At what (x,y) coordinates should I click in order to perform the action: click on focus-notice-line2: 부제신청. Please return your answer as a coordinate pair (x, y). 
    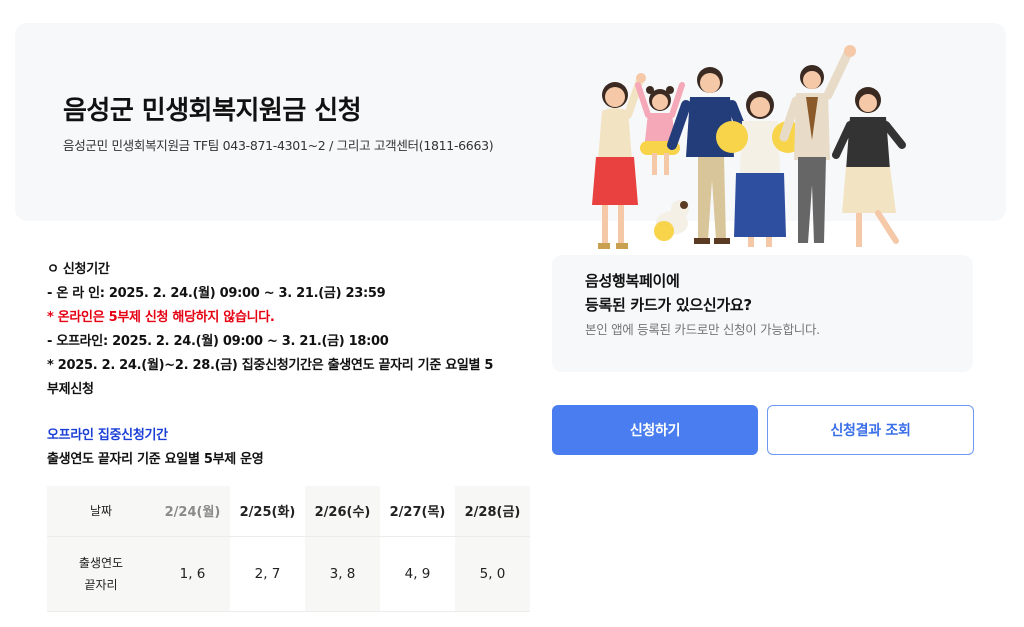
    Looking at the image, I should click on (70, 389).